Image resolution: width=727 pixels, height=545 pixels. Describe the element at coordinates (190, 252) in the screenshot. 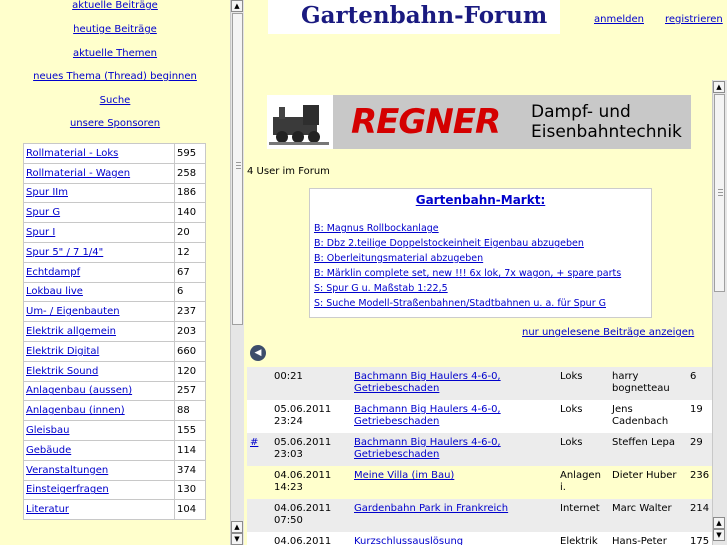

I see `category-count: 12` at that location.